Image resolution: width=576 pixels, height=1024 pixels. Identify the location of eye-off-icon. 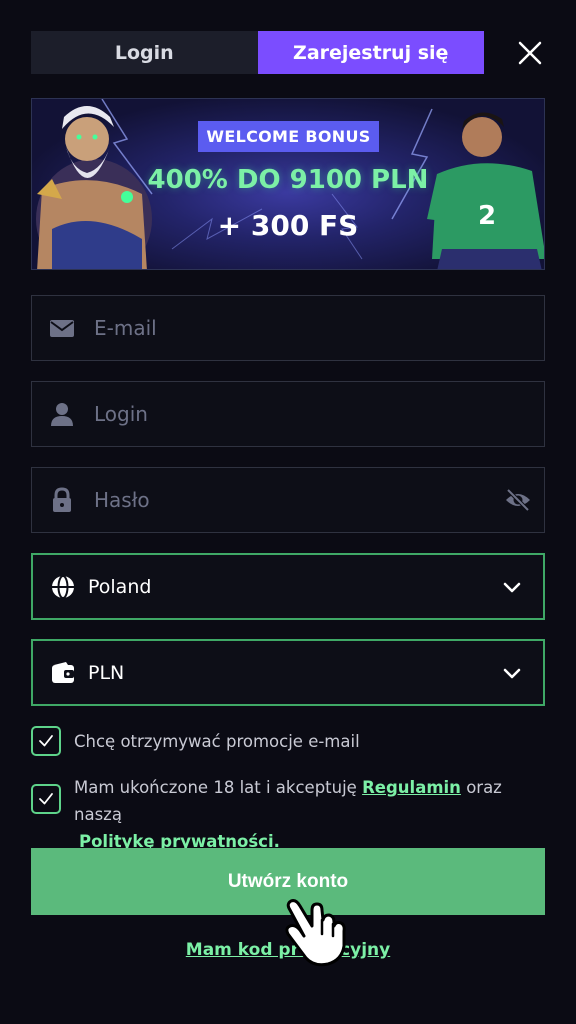
(518, 500).